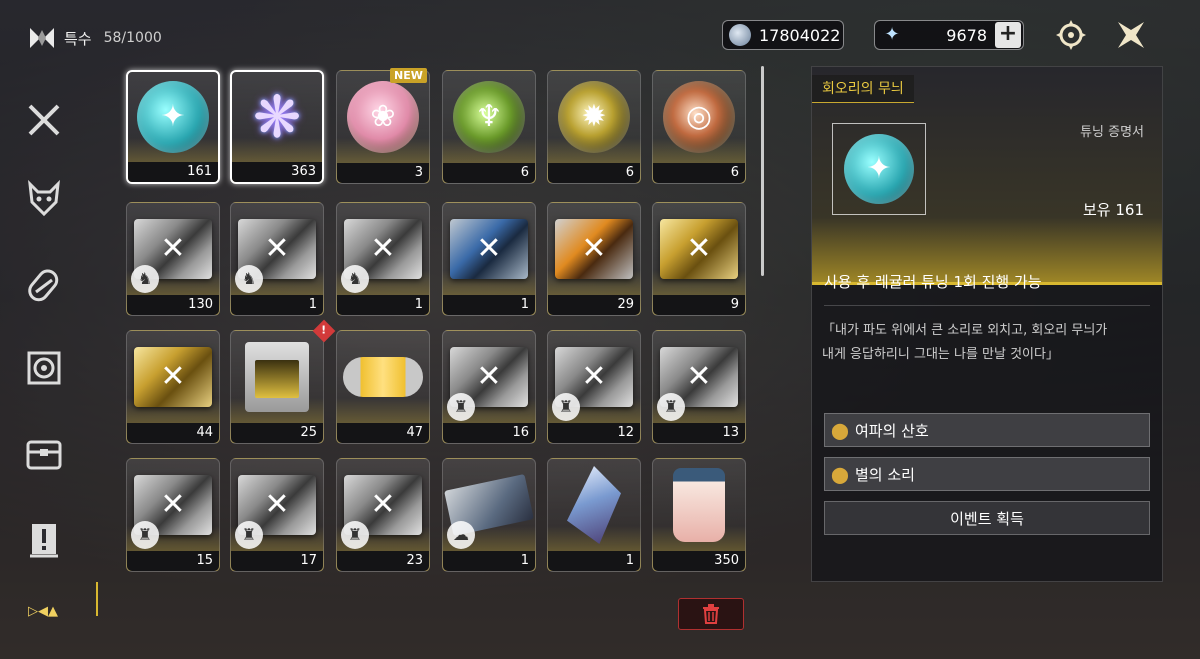  Describe the element at coordinates (173, 305) in the screenshot. I see `item-quantity: 130` at that location.